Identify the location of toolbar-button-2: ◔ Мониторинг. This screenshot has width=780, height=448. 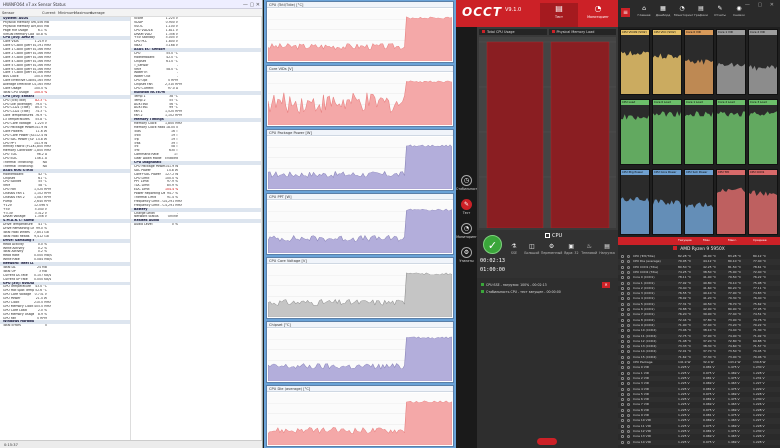
(683, 14).